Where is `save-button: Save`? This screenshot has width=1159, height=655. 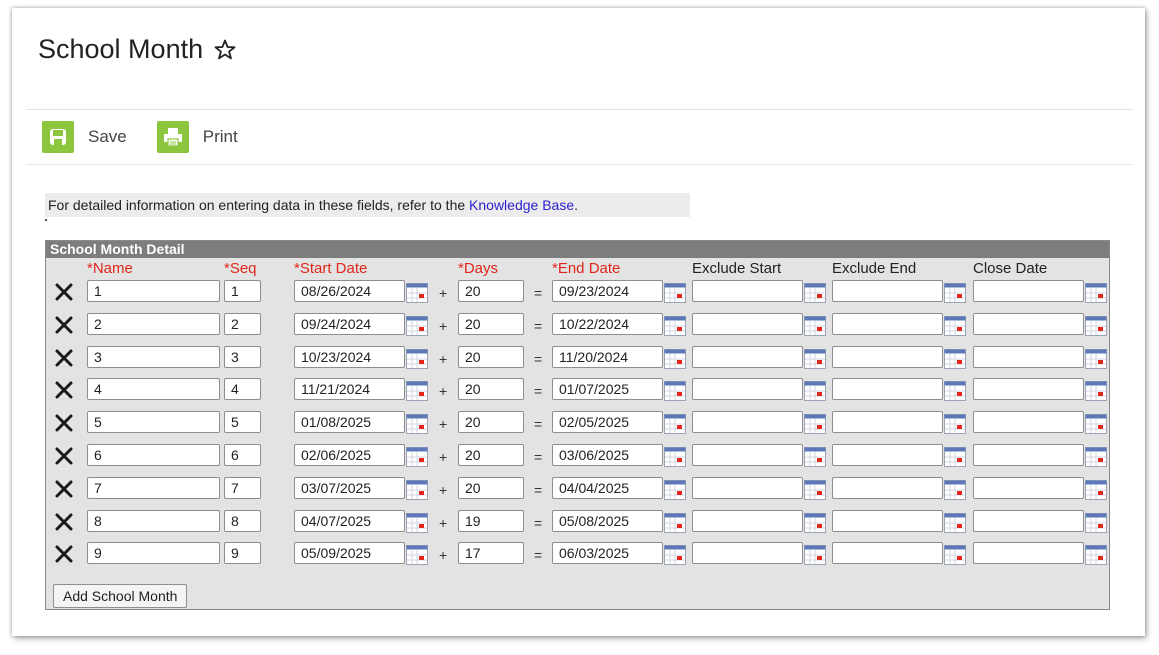 save-button: Save is located at coordinates (84, 137).